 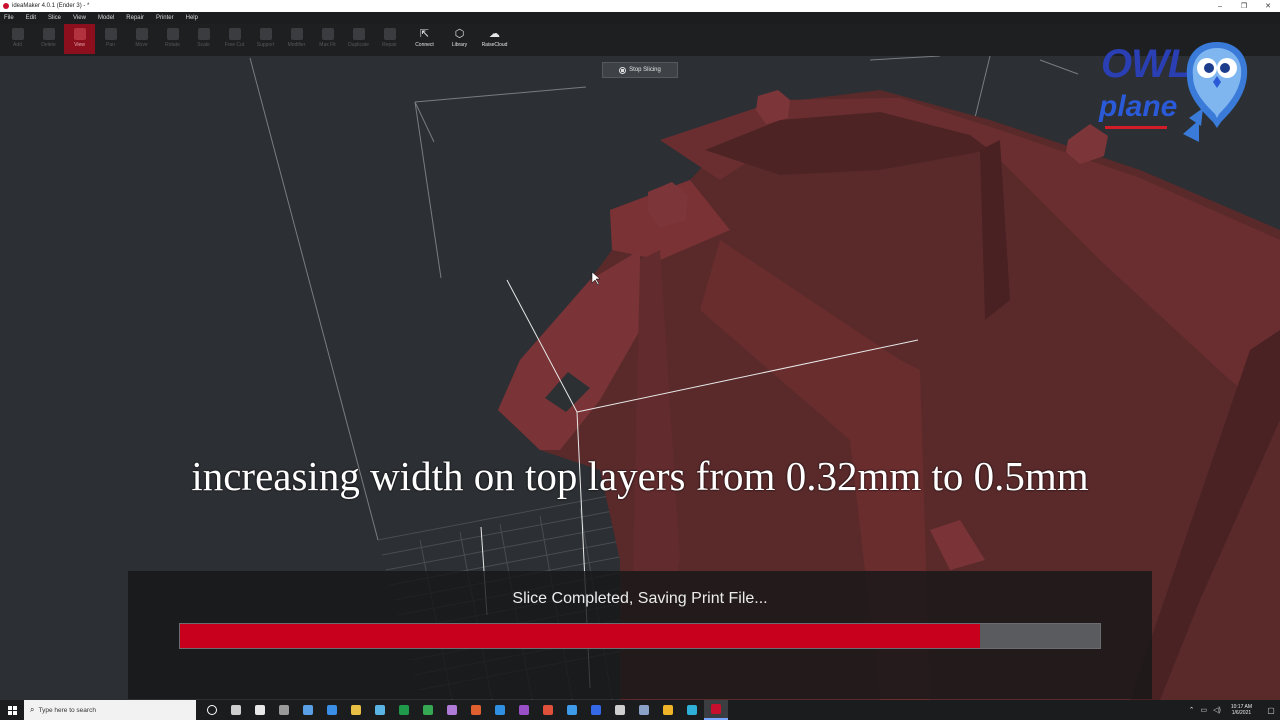 I want to click on taskbar-app-edge, so click(x=692, y=710).